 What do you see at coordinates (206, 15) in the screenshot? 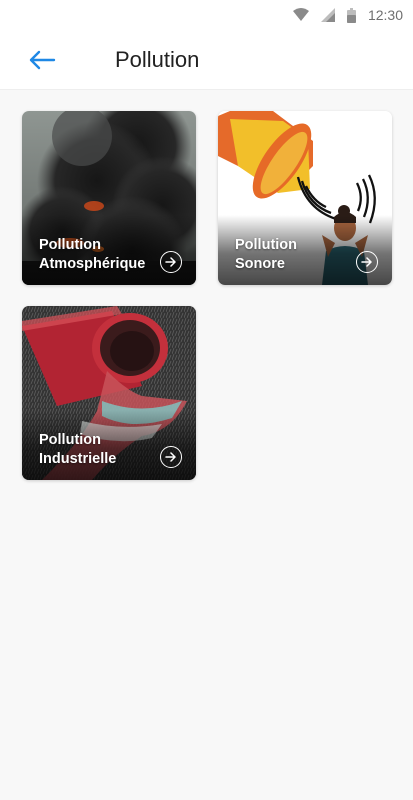
I see `status-bar: 12:30` at bounding box center [206, 15].